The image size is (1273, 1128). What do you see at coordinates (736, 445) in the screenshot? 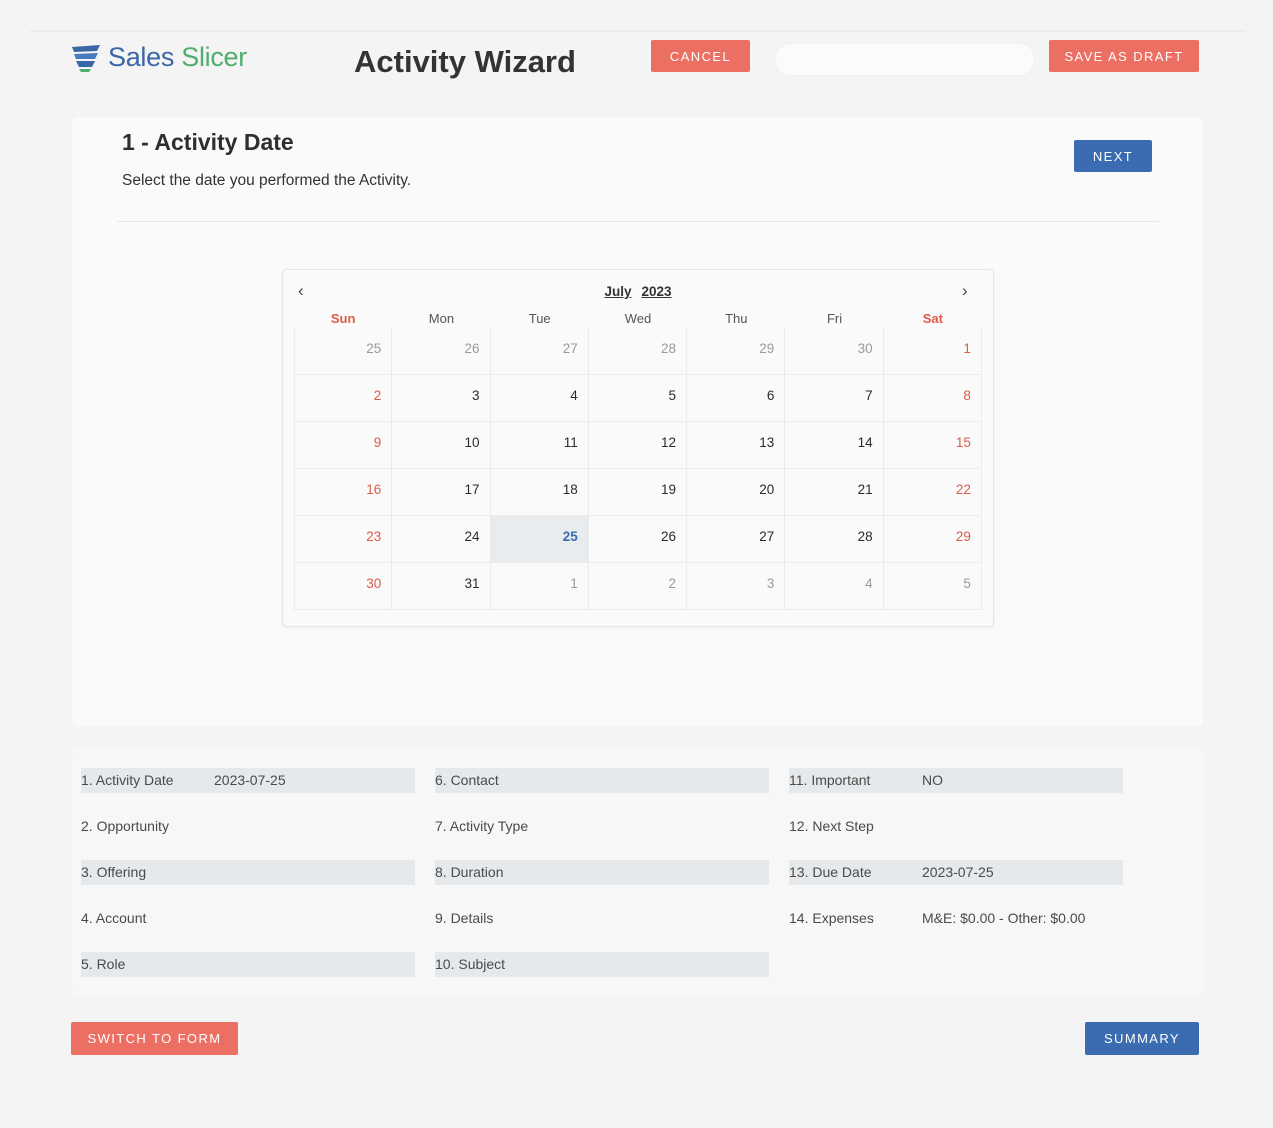
I see `calendar-day: 13` at bounding box center [736, 445].